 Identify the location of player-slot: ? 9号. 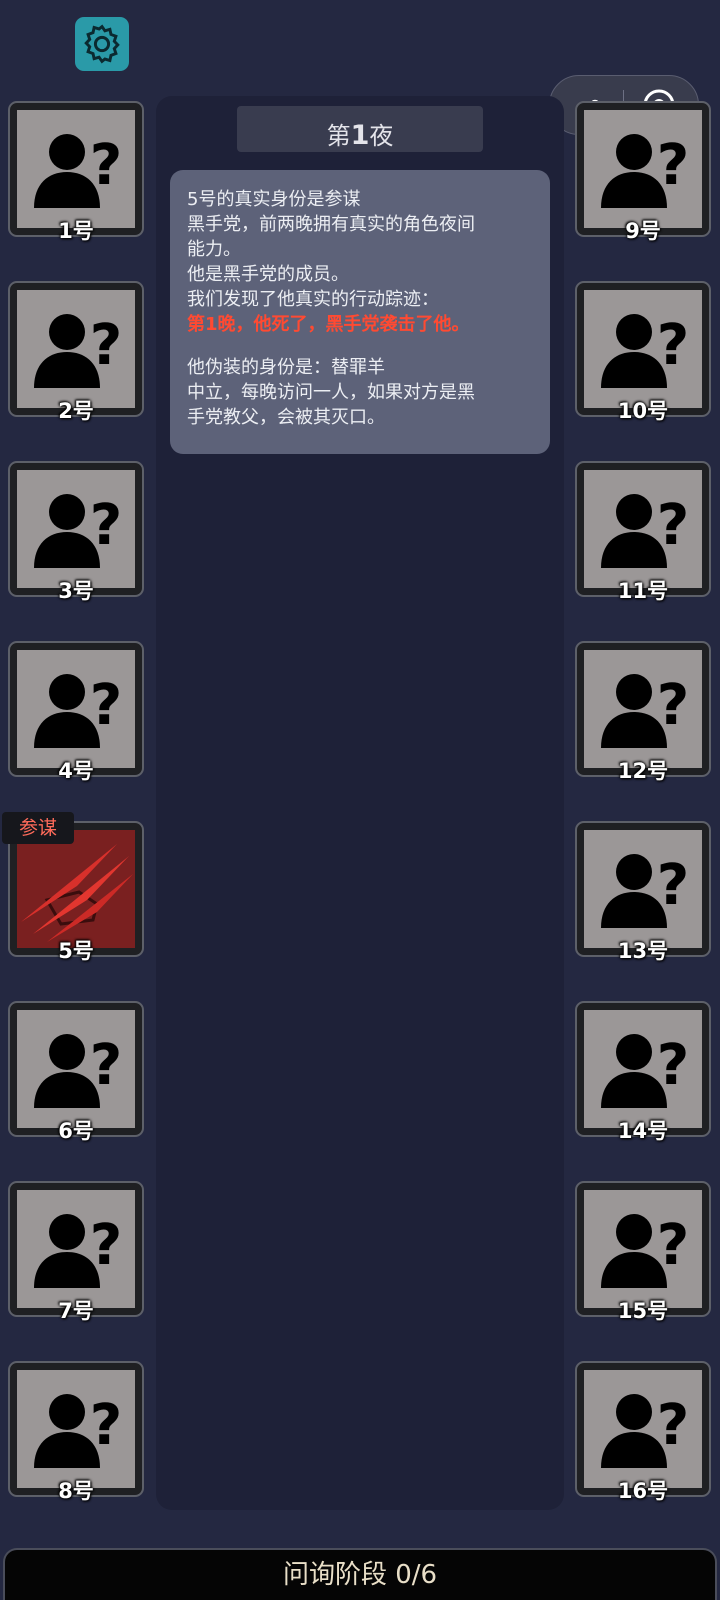
(645, 172).